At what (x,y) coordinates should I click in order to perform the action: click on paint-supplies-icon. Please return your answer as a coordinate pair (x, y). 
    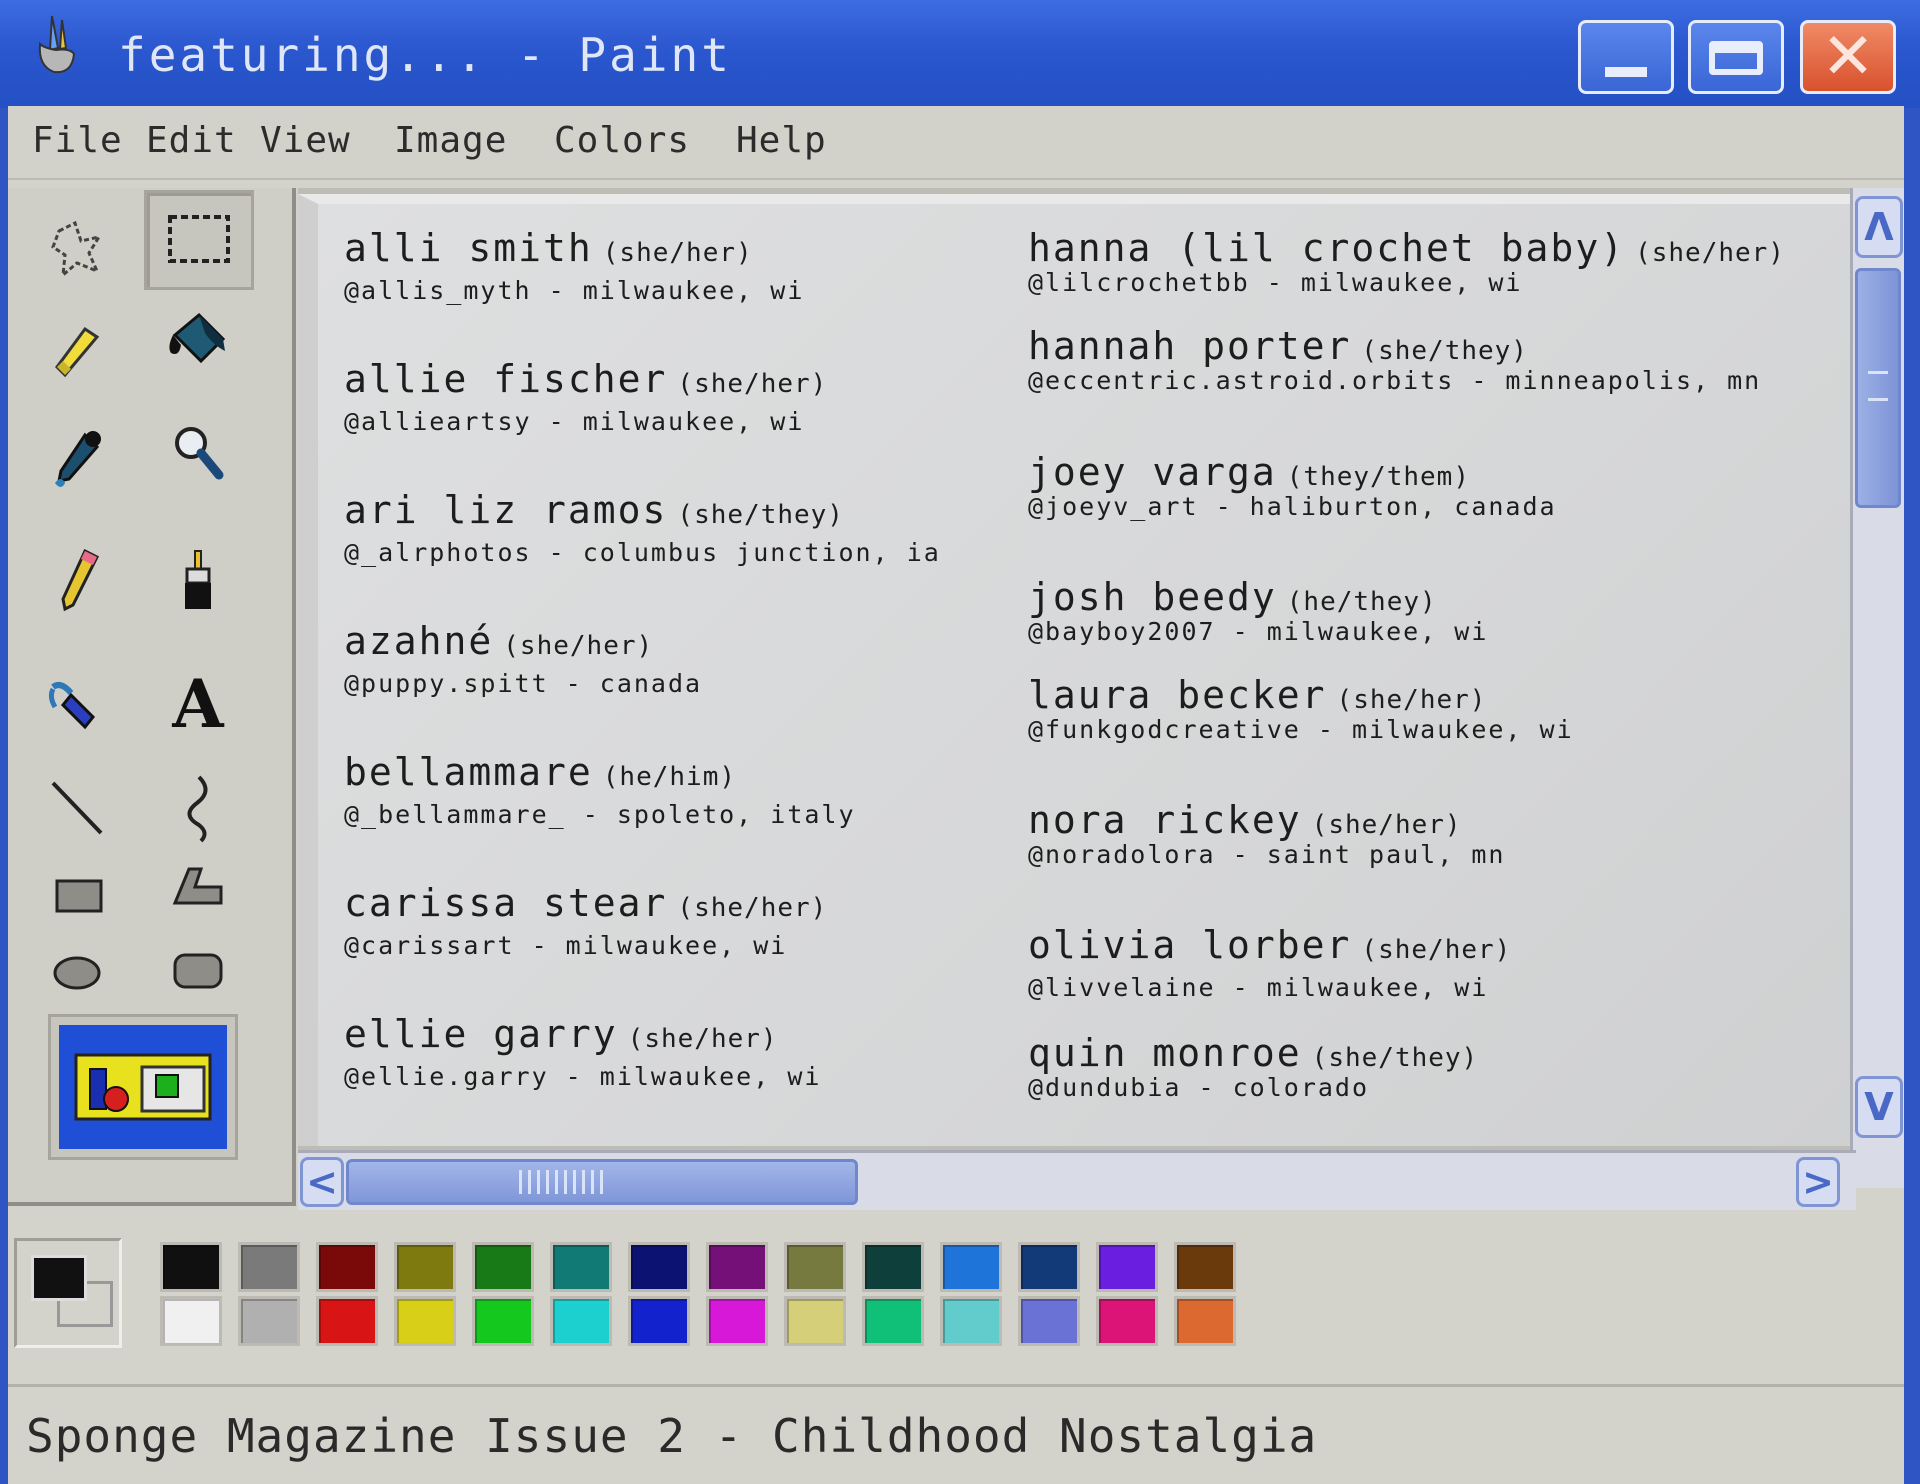
    Looking at the image, I should click on (143, 1087).